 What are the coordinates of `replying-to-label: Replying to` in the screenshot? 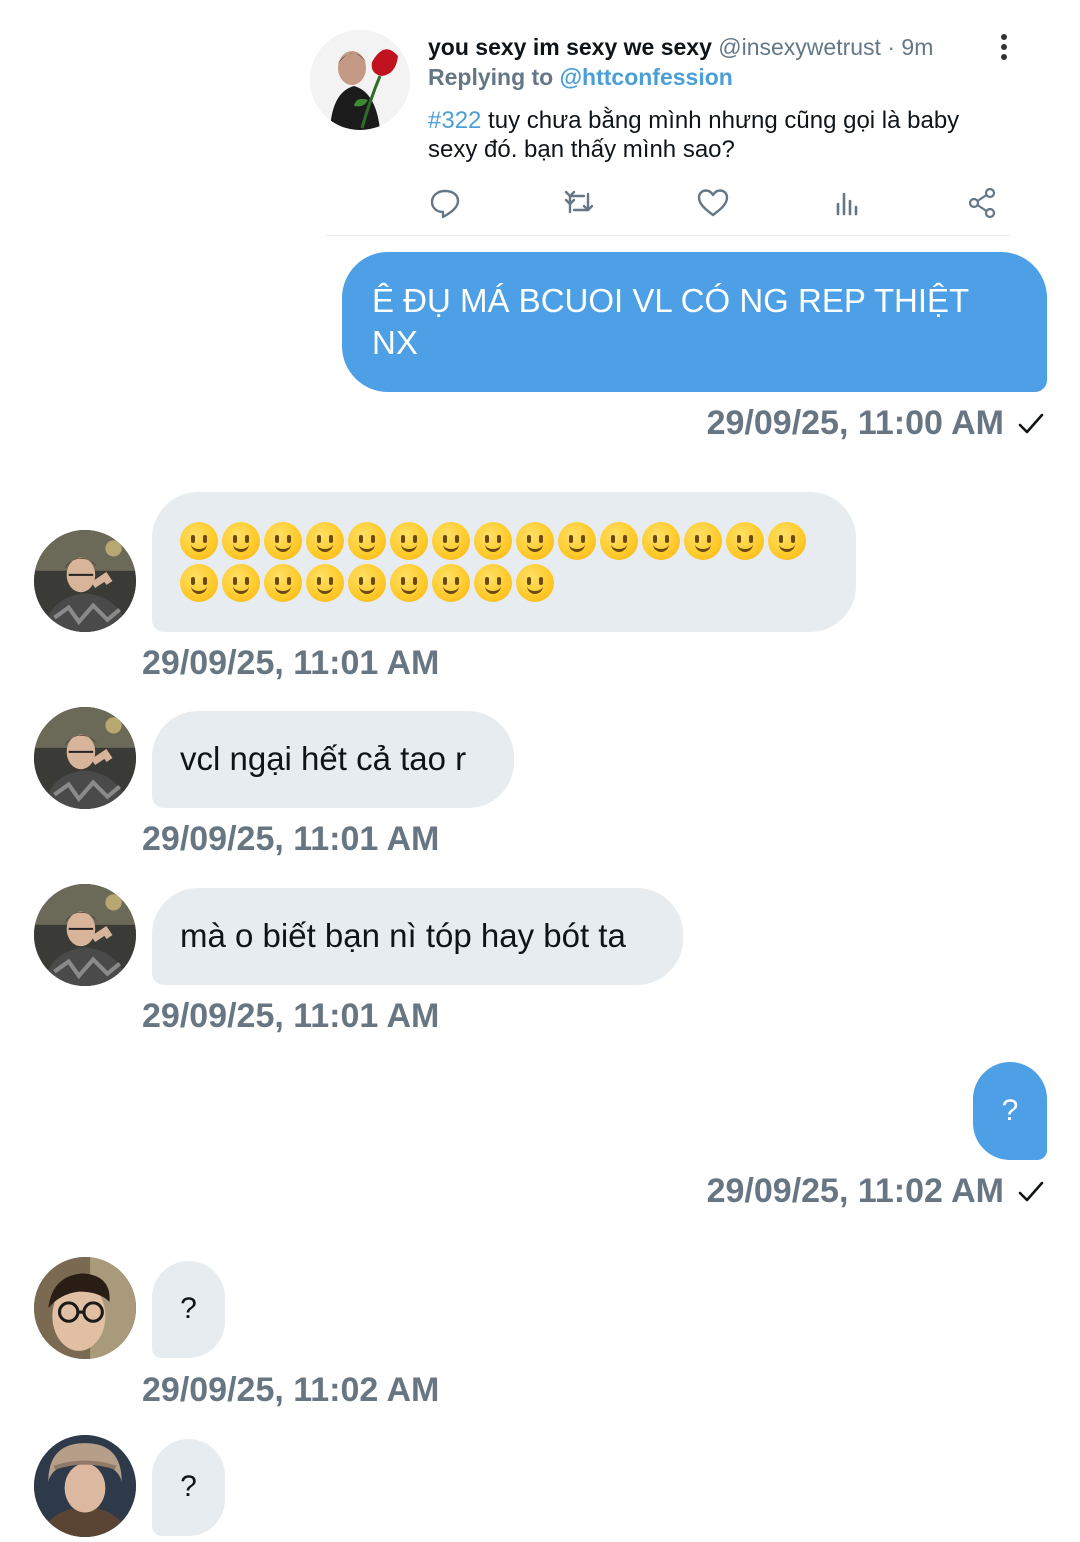 It's located at (491, 77).